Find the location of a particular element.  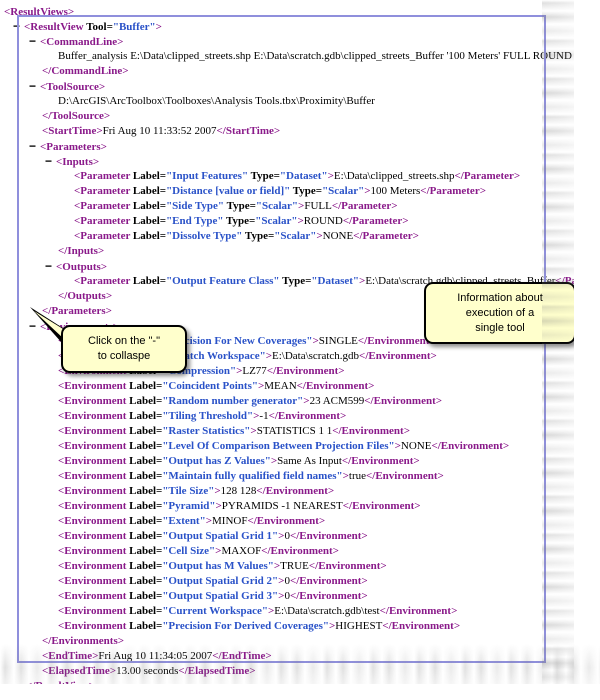

xml-token-val: "Output has Z Values" is located at coordinates (216, 461).